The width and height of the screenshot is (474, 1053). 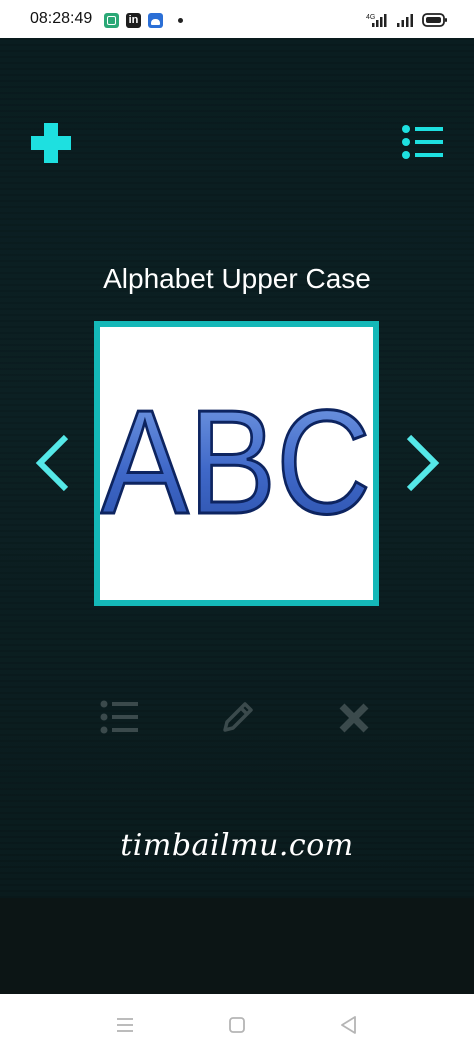 I want to click on menu-icon, so click(x=125, y=1025).